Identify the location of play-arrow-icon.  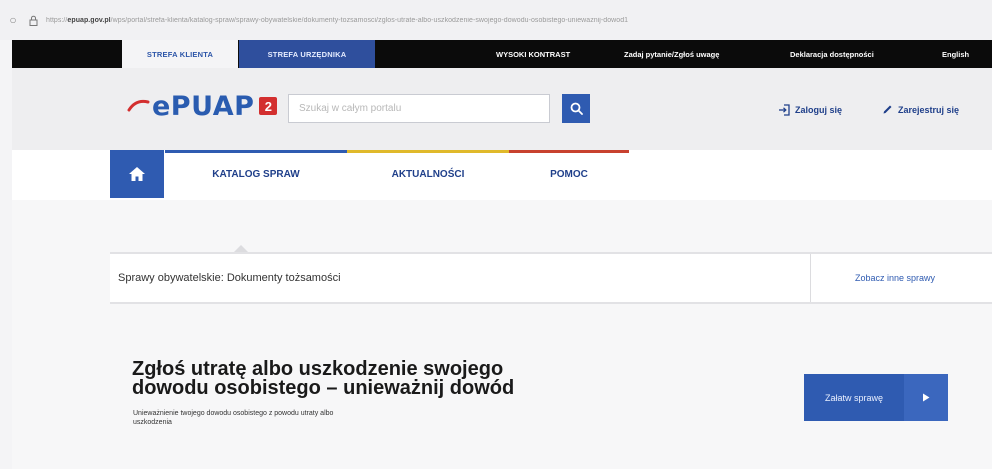
(926, 397).